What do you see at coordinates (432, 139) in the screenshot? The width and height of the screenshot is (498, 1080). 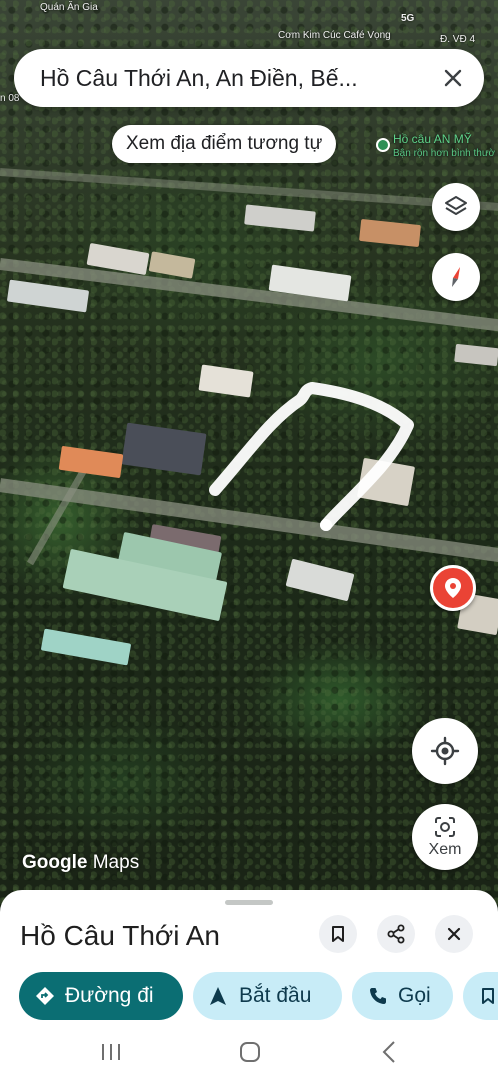 I see `poi-name: Hồ câu AN MỸ` at bounding box center [432, 139].